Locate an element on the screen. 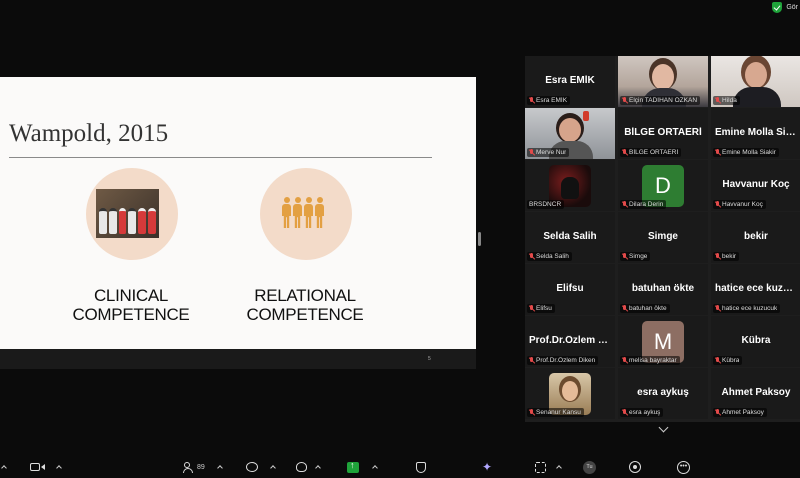 The width and height of the screenshot is (800, 478). participant-tile: Esra EMİK Esra EMİK is located at coordinates (570, 81).